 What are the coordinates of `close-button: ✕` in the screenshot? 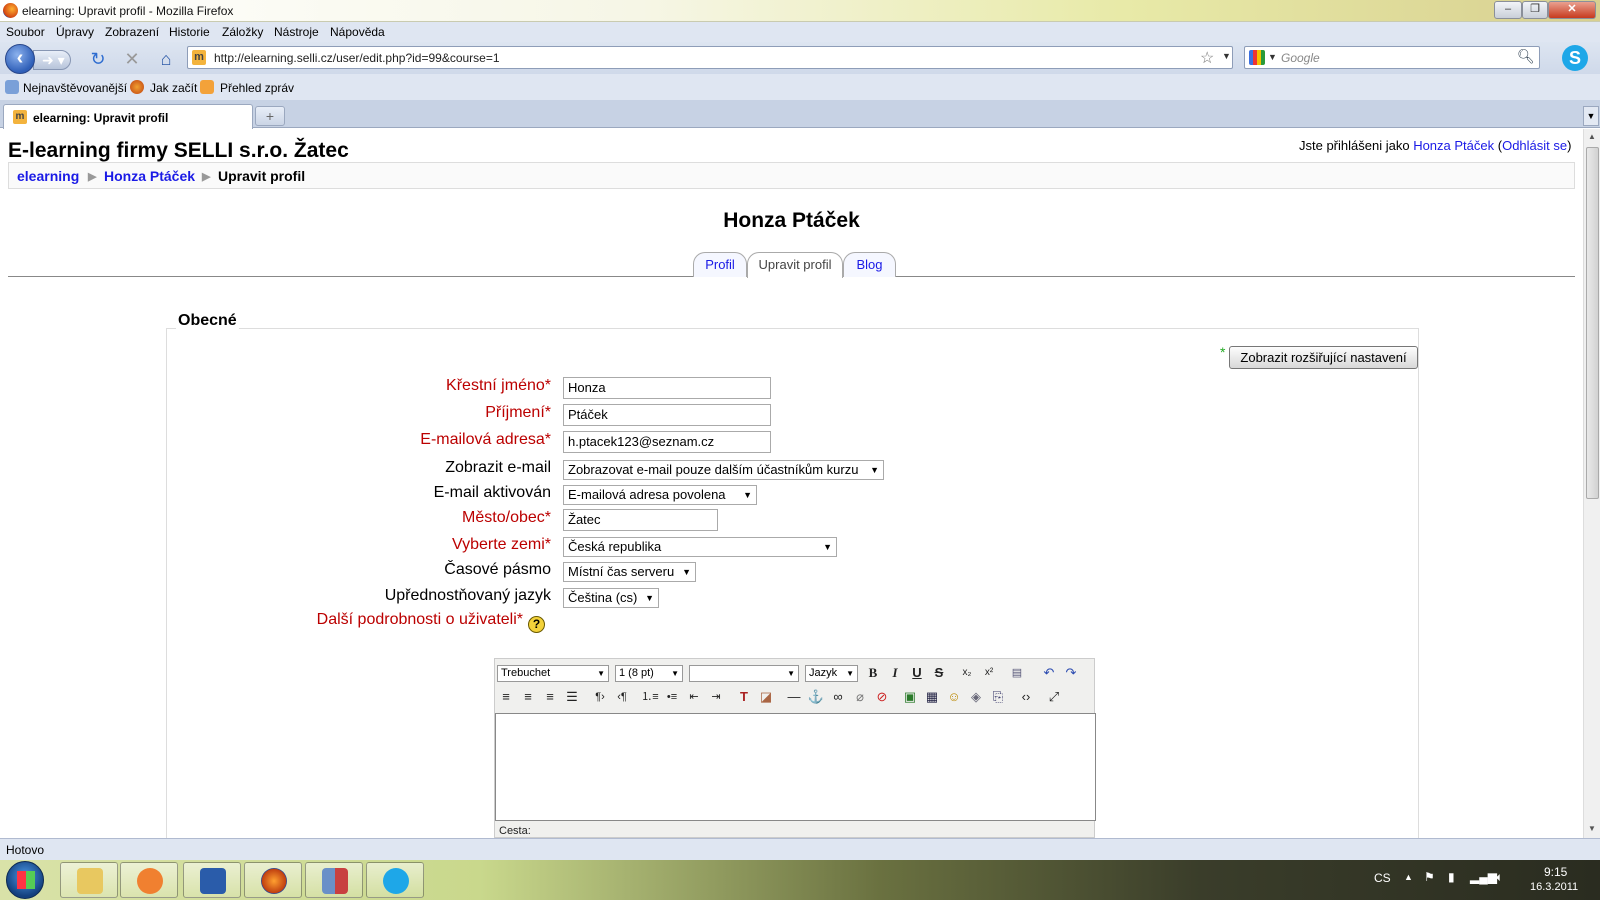 It's located at (1572, 10).